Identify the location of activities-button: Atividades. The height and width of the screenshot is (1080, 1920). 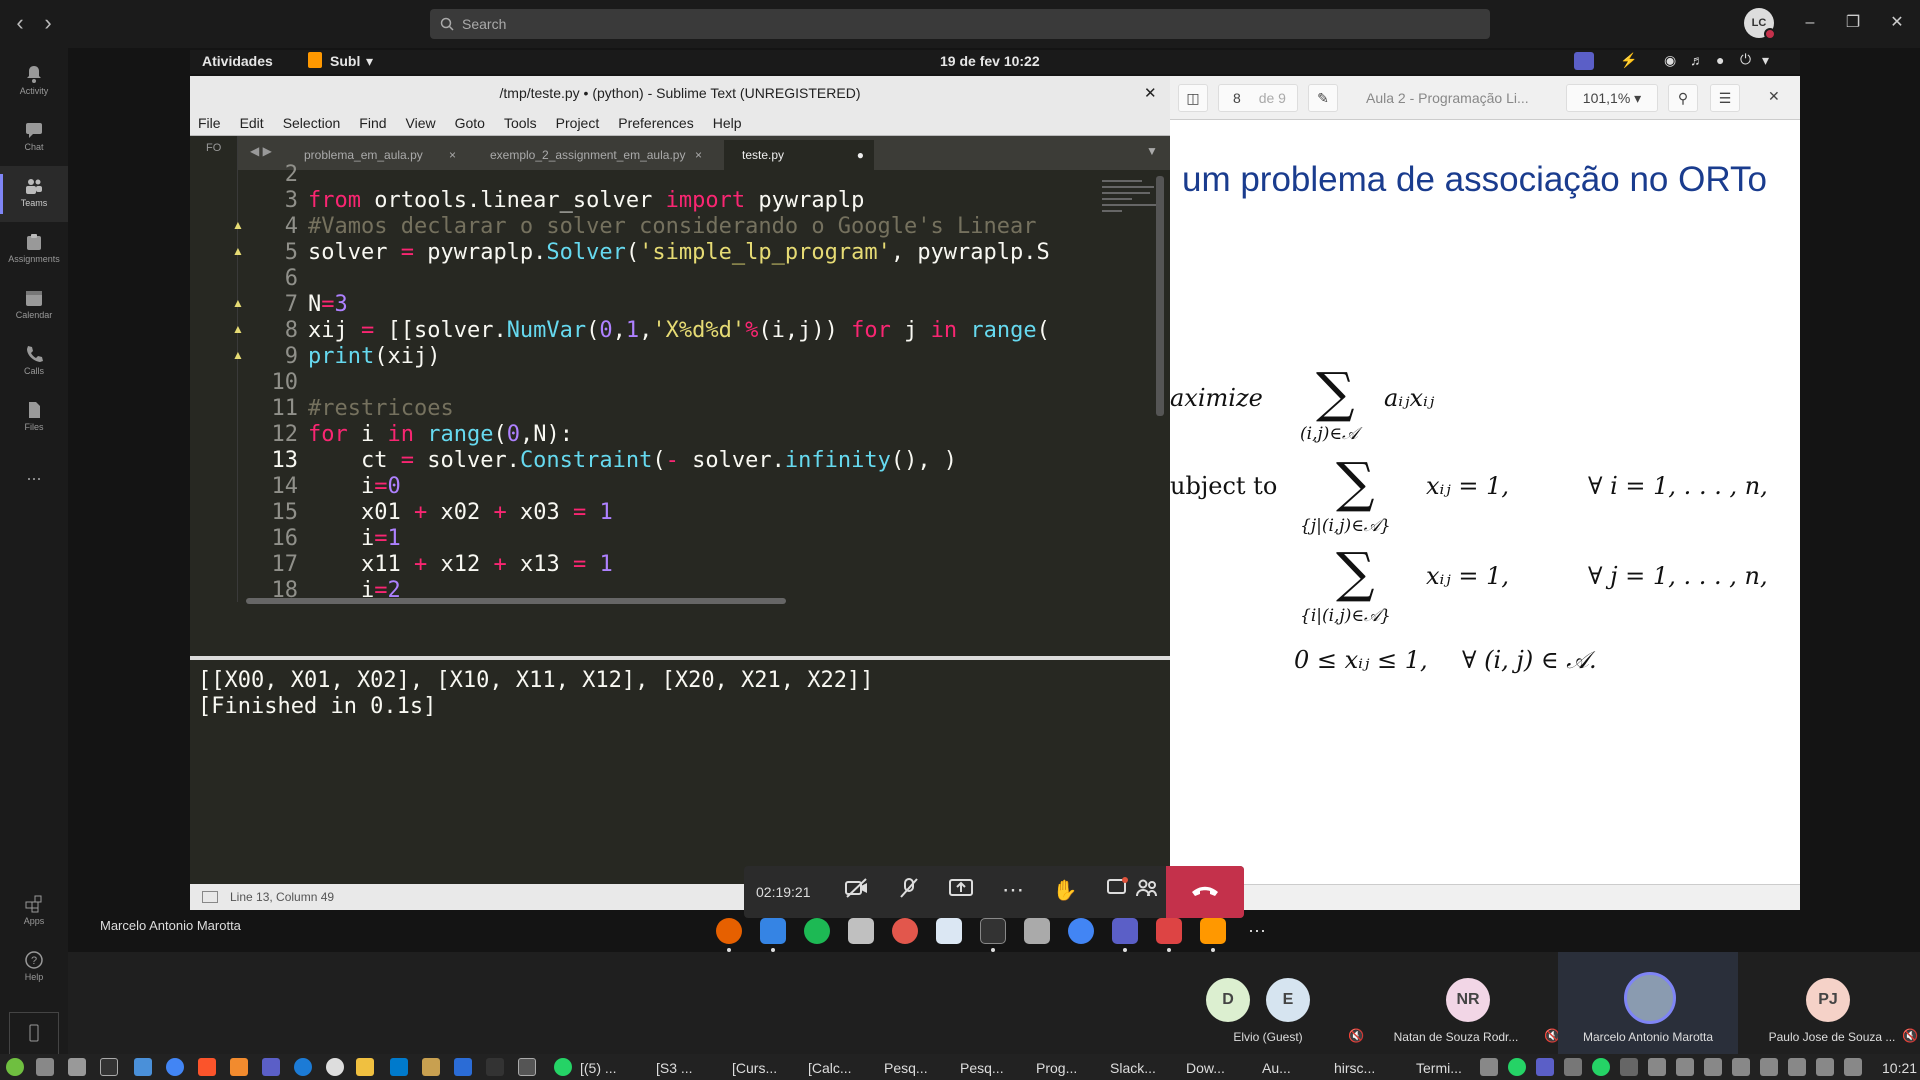
(237, 61).